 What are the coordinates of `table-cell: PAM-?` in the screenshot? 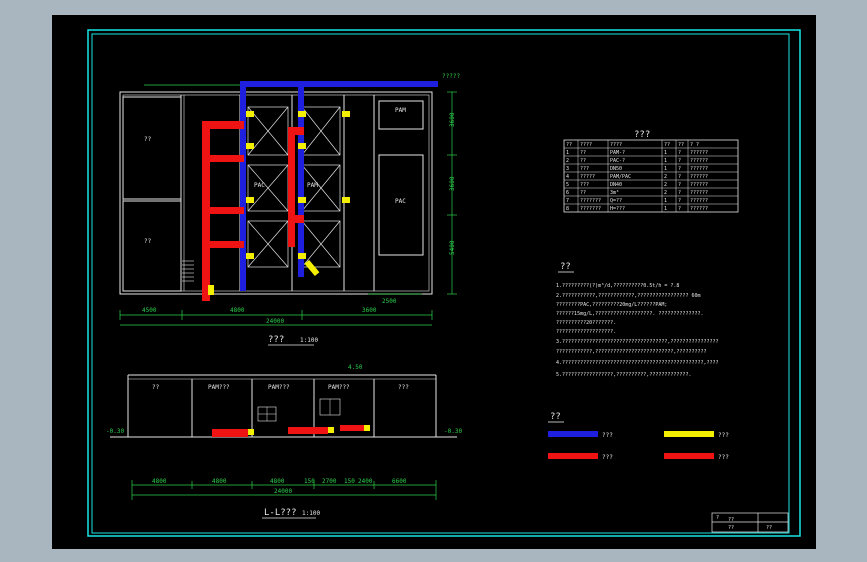 It's located at (617, 153).